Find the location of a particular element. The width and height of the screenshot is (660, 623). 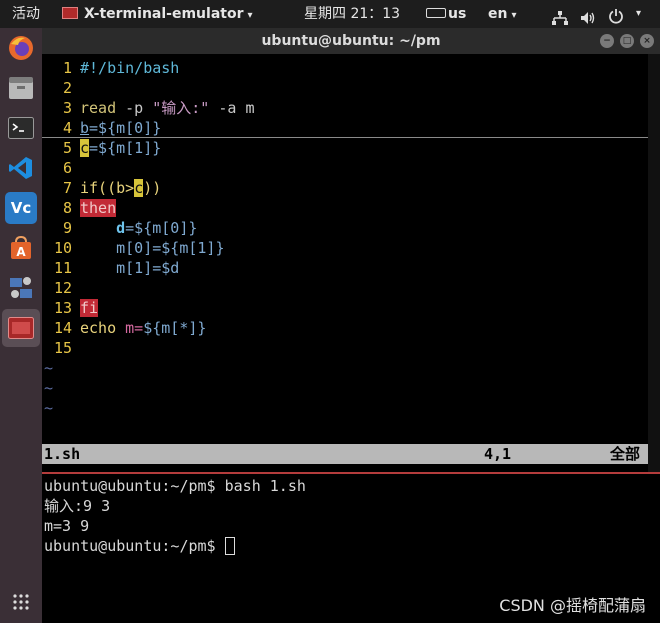

x-terminal-launcher is located at coordinates (21, 328).